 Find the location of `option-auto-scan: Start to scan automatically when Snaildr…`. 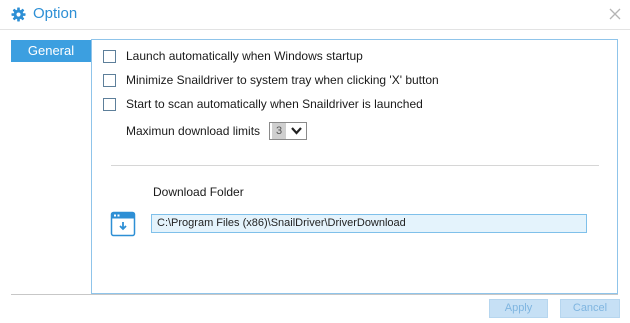

option-auto-scan: Start to scan automatically when Snaildr… is located at coordinates (263, 104).